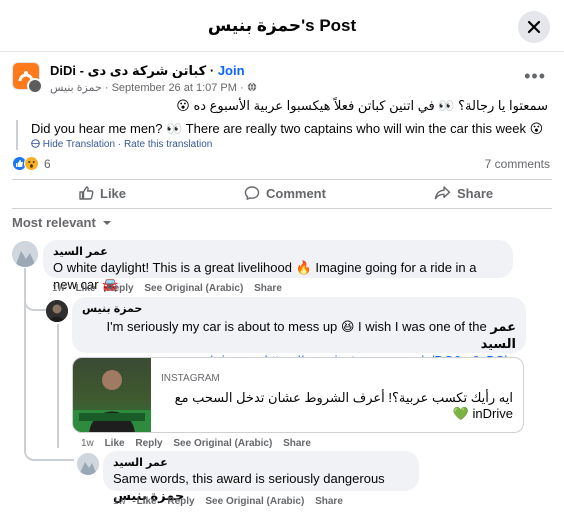 Image resolution: width=564 pixels, height=512 pixels. Describe the element at coordinates (282, 164) in the screenshot. I see `reactions-row: 6 7 comments` at that location.